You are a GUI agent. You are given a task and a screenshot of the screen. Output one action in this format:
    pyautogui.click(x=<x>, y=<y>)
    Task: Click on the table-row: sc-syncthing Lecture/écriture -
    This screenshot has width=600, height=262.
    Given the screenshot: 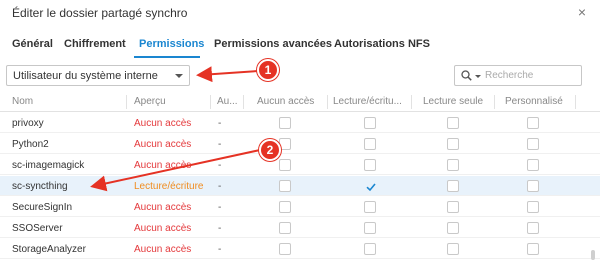 What is the action you would take?
    pyautogui.click(x=300, y=186)
    